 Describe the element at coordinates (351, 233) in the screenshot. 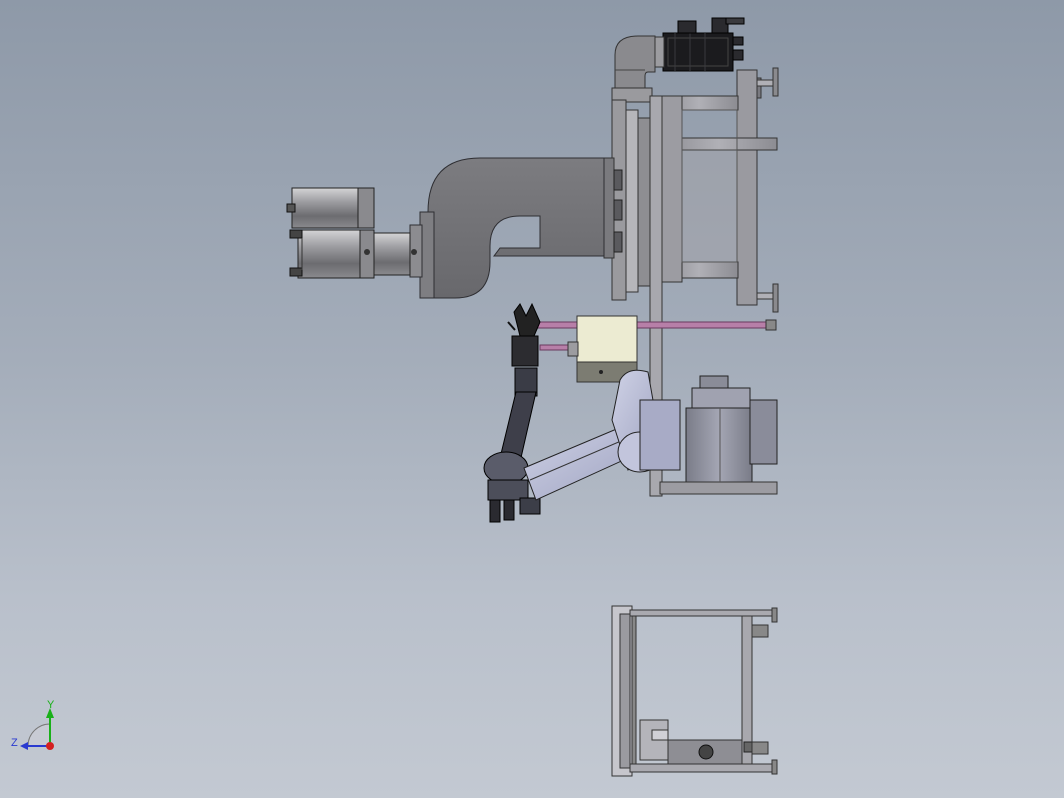

I see `twin-cylinder` at that location.